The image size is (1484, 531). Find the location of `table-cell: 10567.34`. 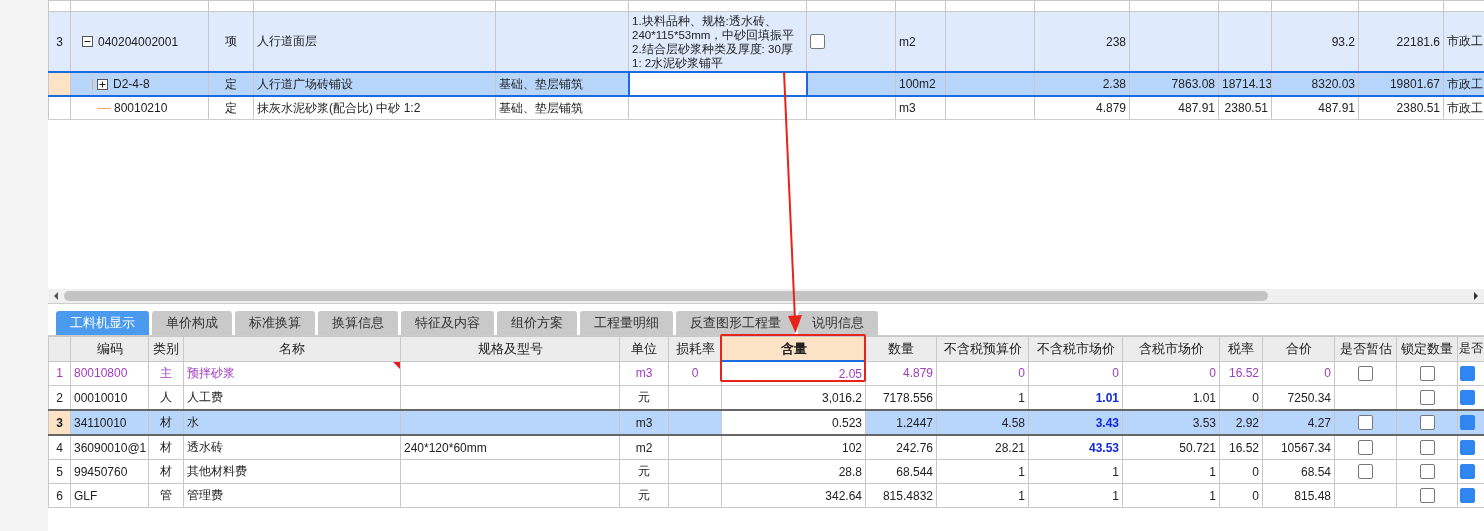

table-cell: 10567.34 is located at coordinates (1305, 447).